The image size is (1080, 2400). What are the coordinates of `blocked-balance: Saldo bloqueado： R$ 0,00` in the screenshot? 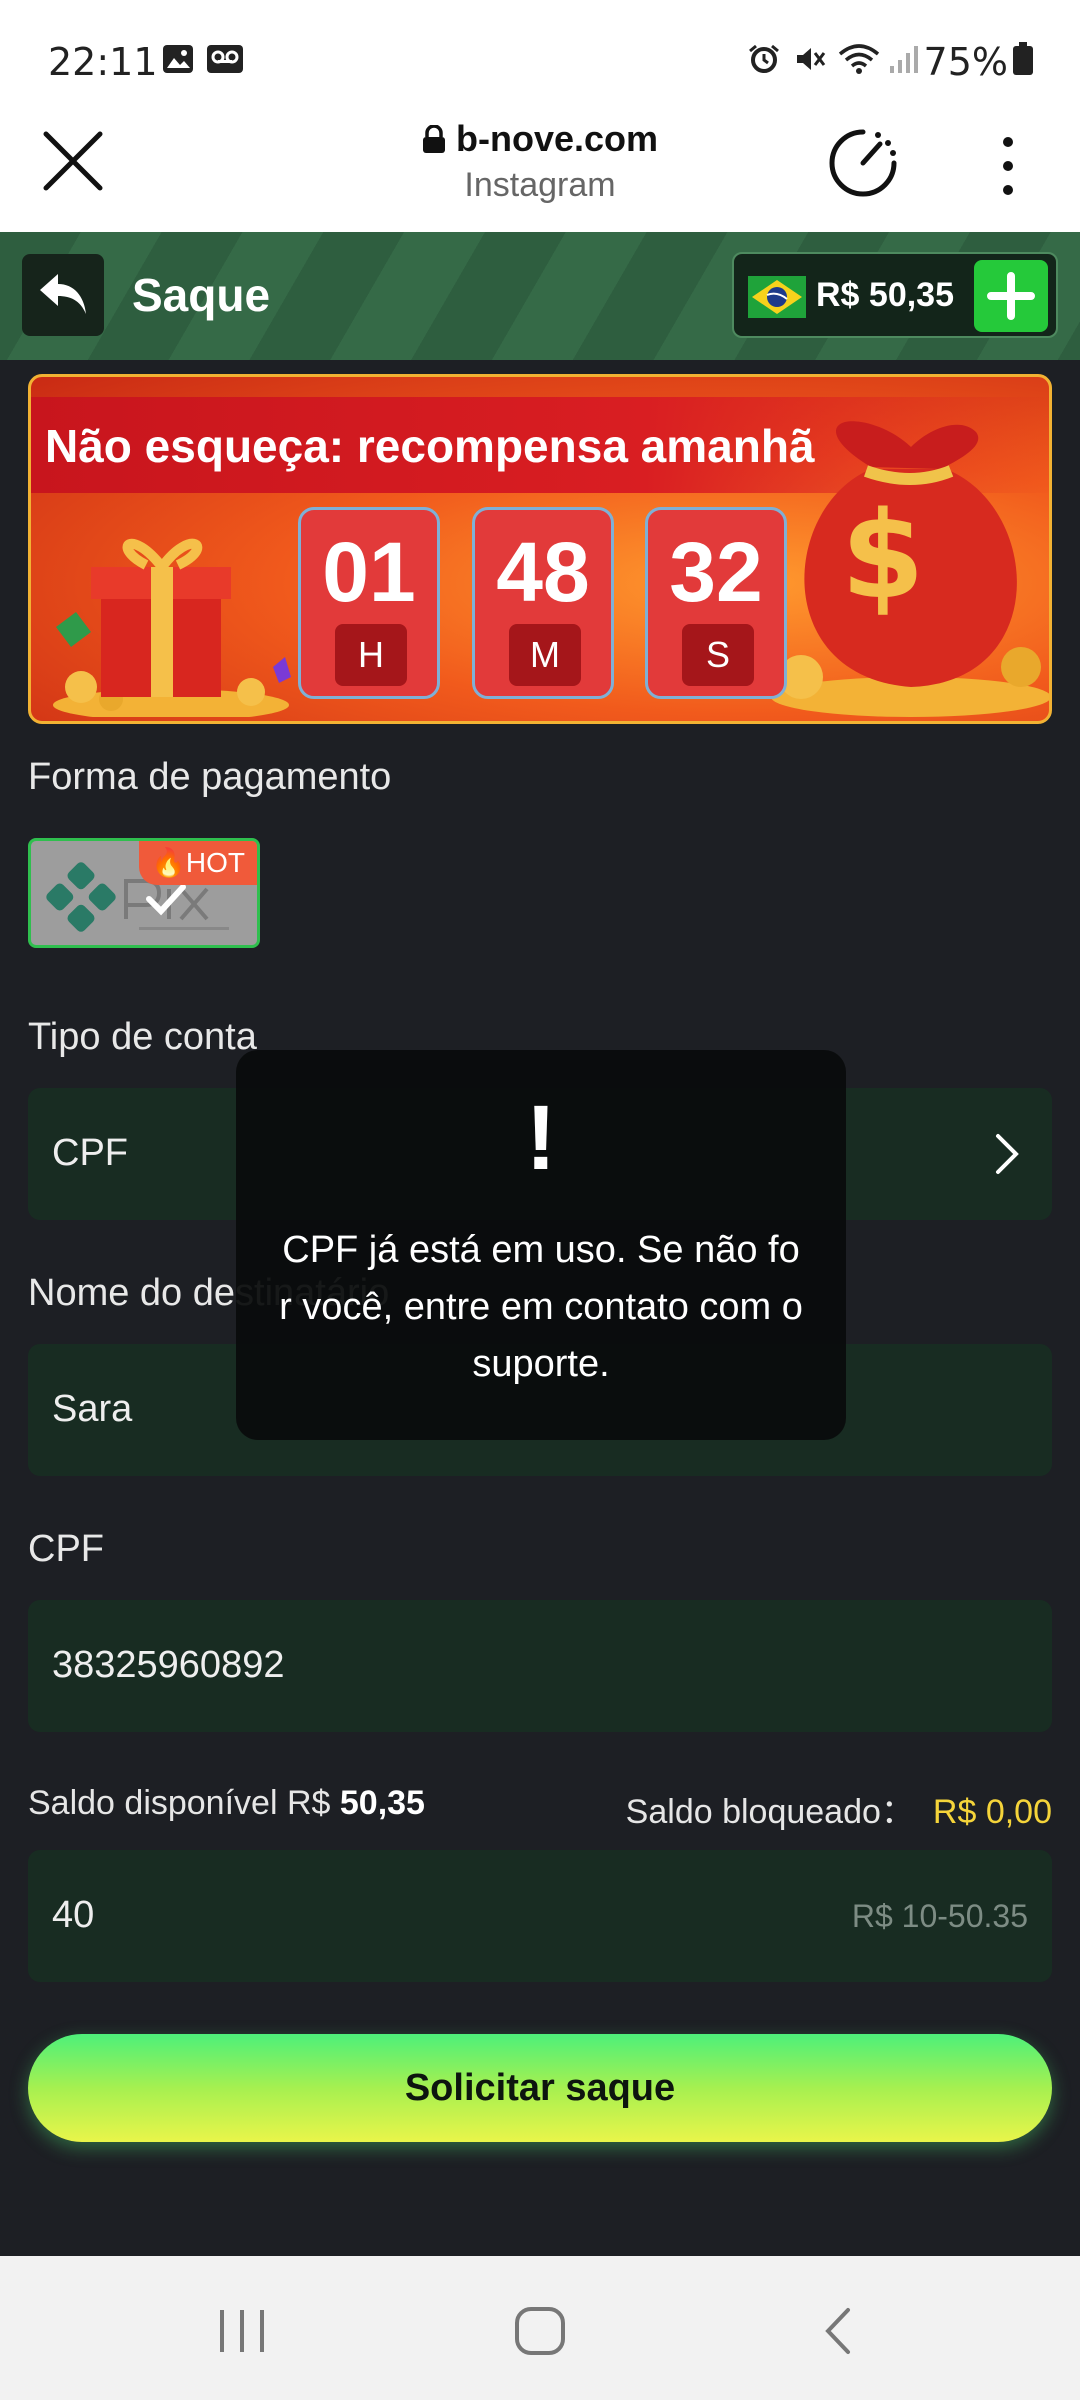 It's located at (839, 1808).